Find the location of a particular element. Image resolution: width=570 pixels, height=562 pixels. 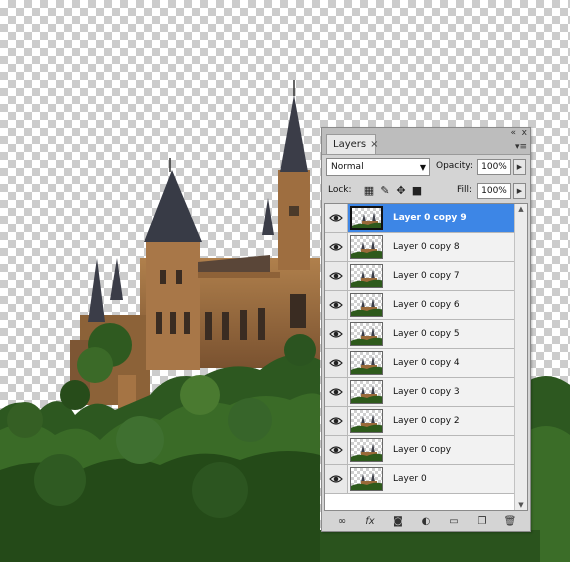

layer-row: Layer 0 copy 5 is located at coordinates (420, 334).